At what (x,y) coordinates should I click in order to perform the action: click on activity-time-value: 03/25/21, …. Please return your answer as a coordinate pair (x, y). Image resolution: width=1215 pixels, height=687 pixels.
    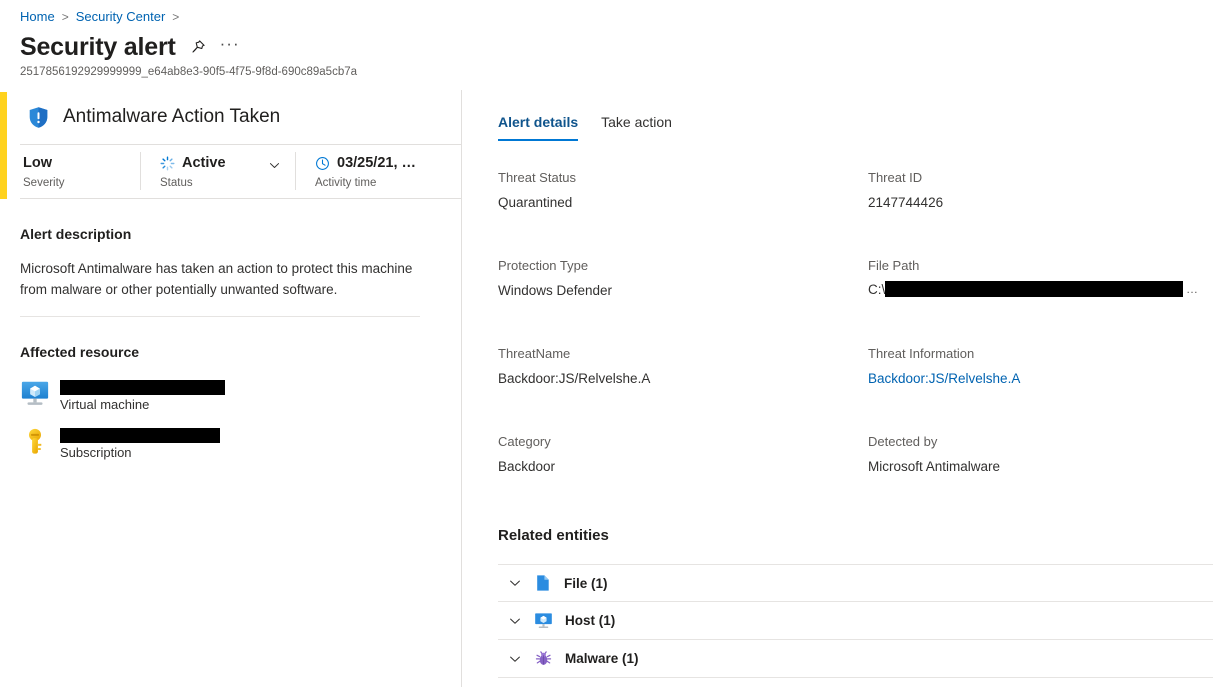
    Looking at the image, I should click on (376, 163).